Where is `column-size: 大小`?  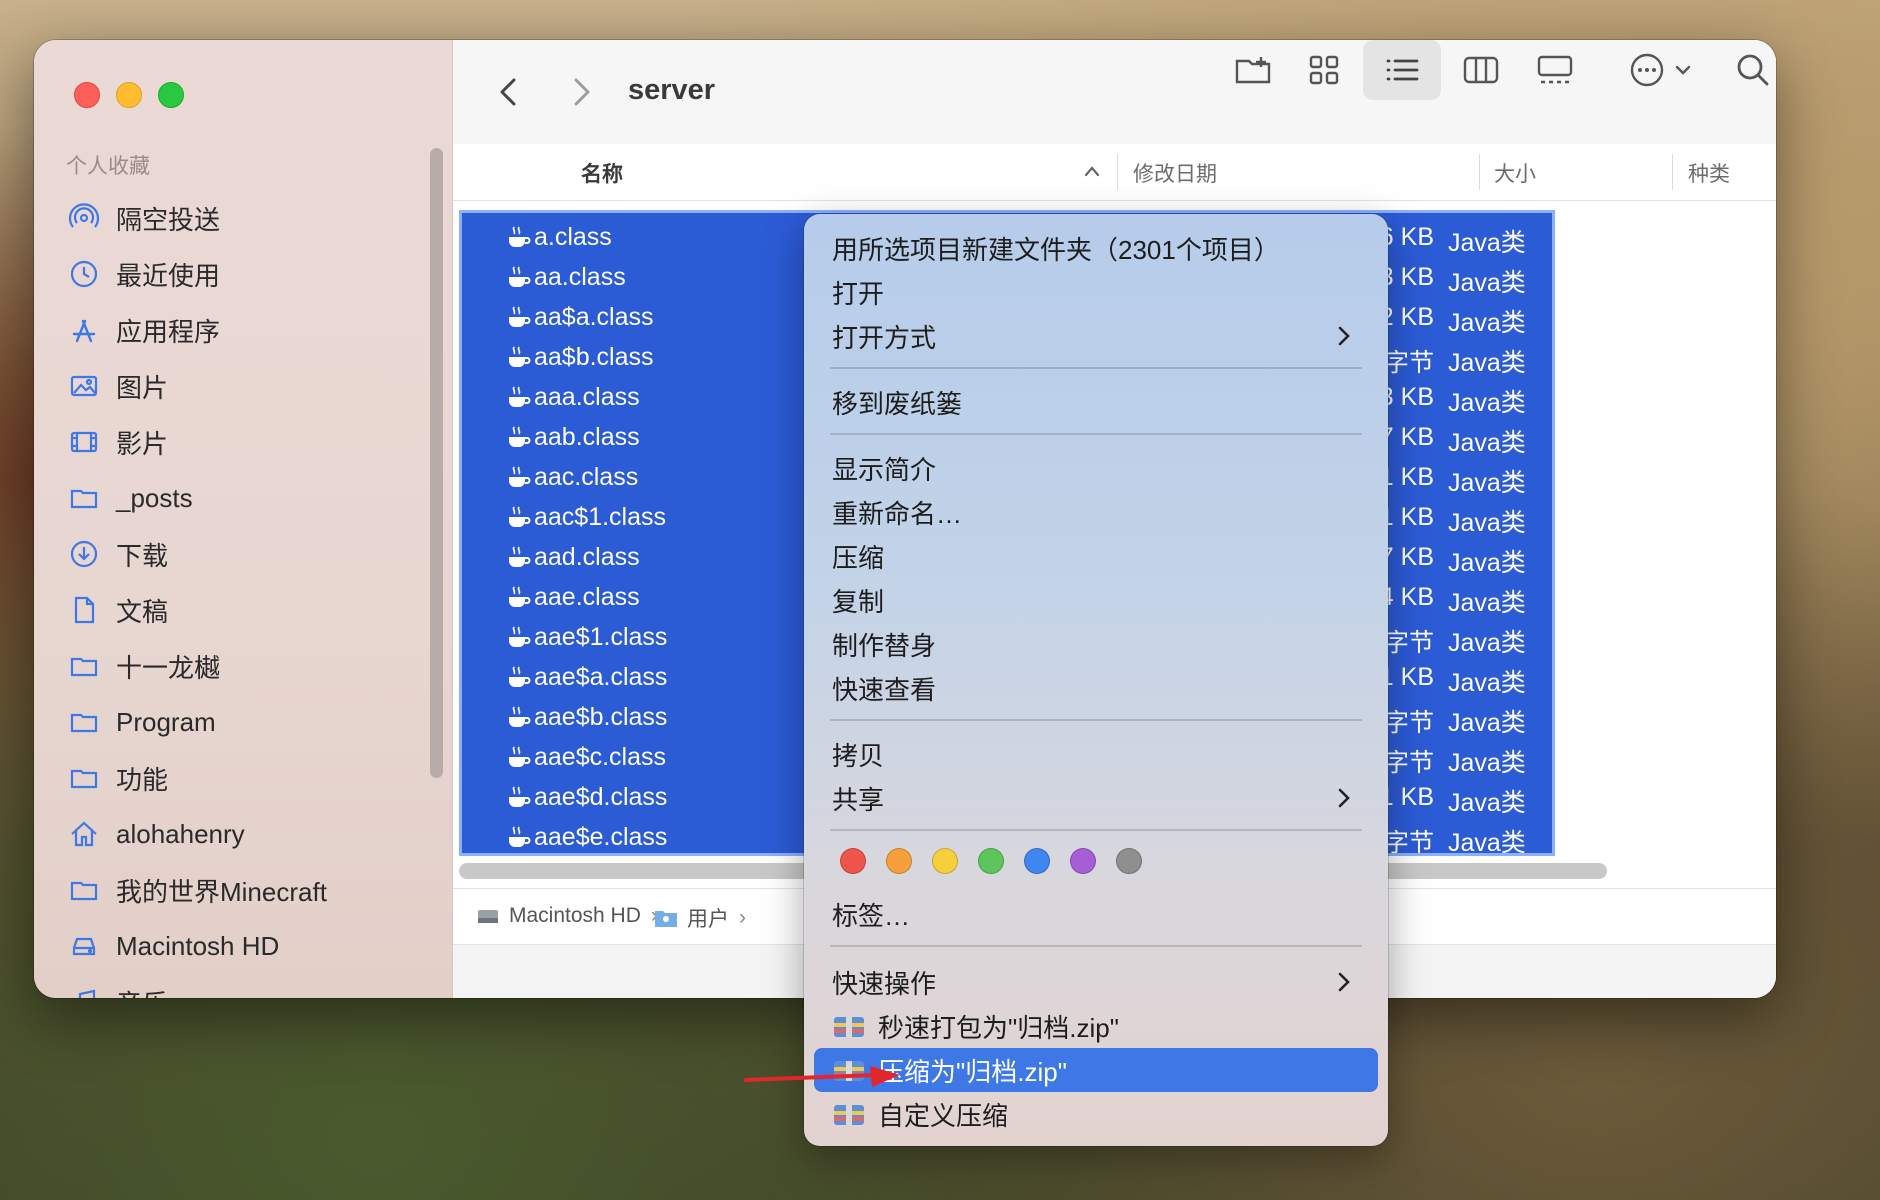
column-size: 大小 is located at coordinates (1515, 173).